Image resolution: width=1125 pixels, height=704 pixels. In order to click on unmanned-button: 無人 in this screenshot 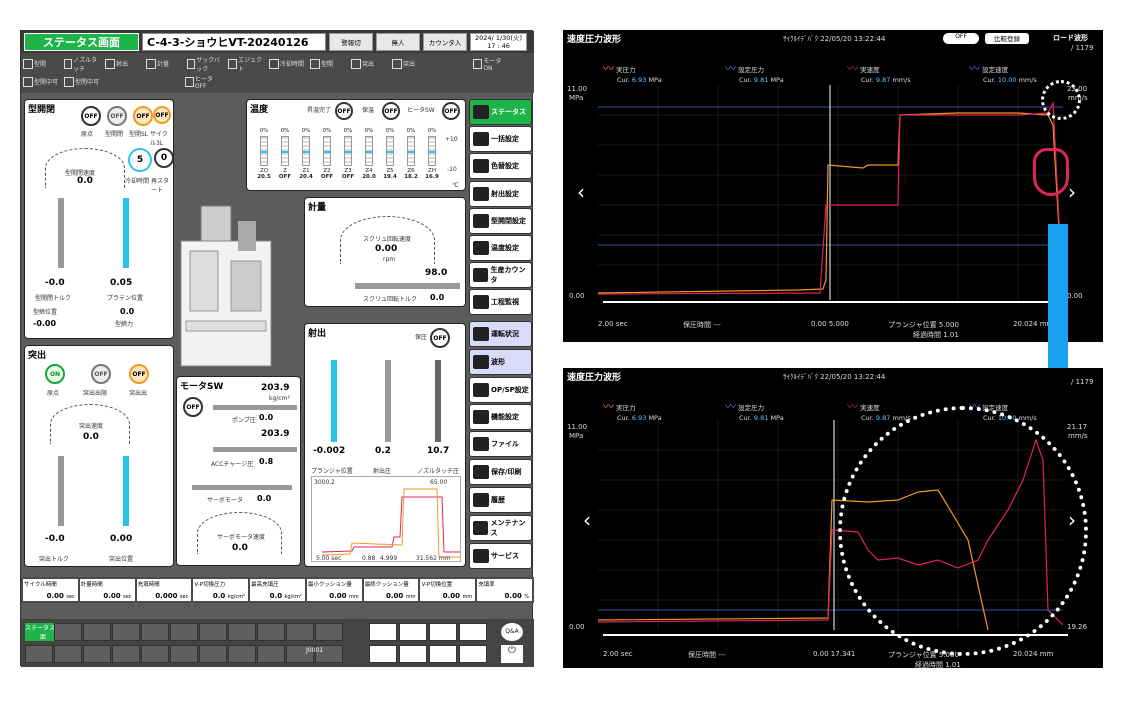, I will do `click(398, 42)`.